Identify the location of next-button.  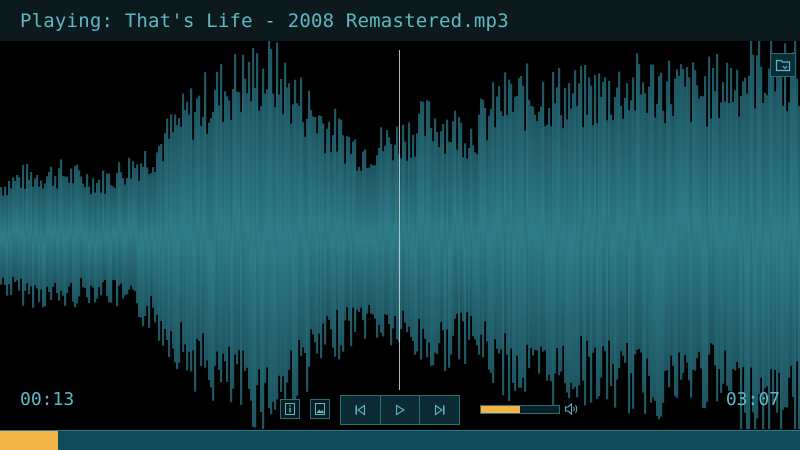
(439, 410).